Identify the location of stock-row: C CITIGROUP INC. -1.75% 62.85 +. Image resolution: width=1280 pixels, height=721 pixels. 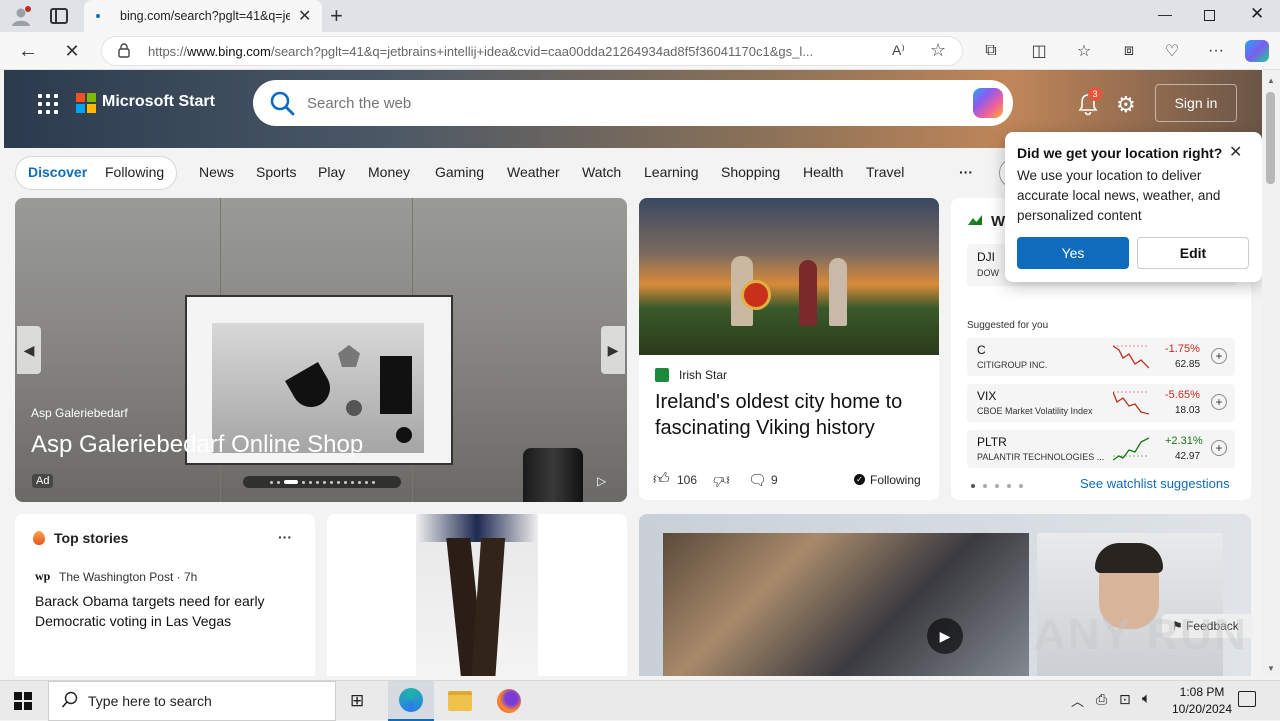
(1101, 357).